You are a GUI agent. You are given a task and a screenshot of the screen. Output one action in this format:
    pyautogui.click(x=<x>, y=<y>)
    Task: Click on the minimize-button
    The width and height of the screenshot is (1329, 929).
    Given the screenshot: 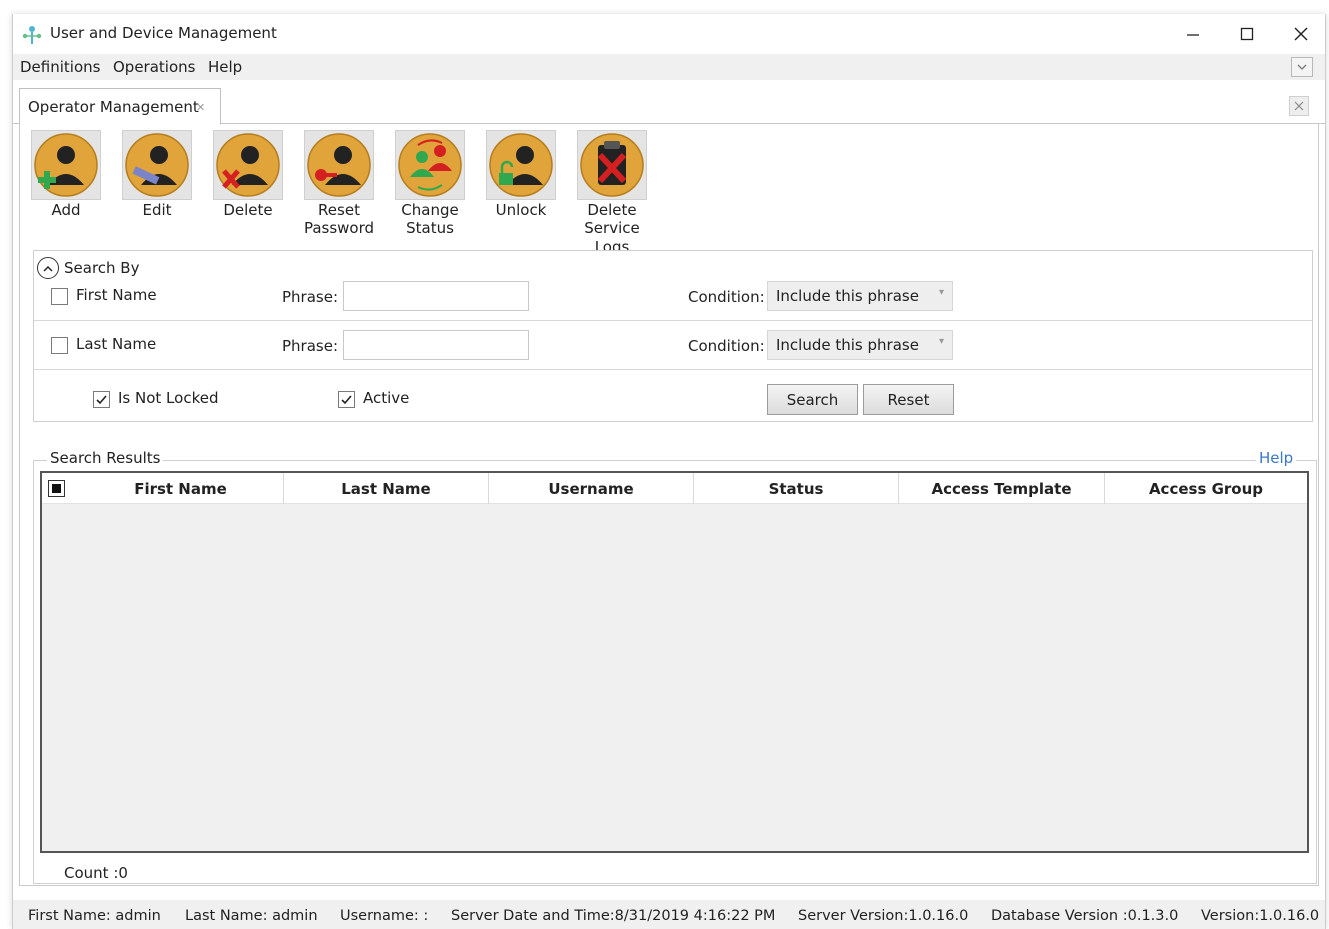 What is the action you would take?
    pyautogui.click(x=1193, y=34)
    